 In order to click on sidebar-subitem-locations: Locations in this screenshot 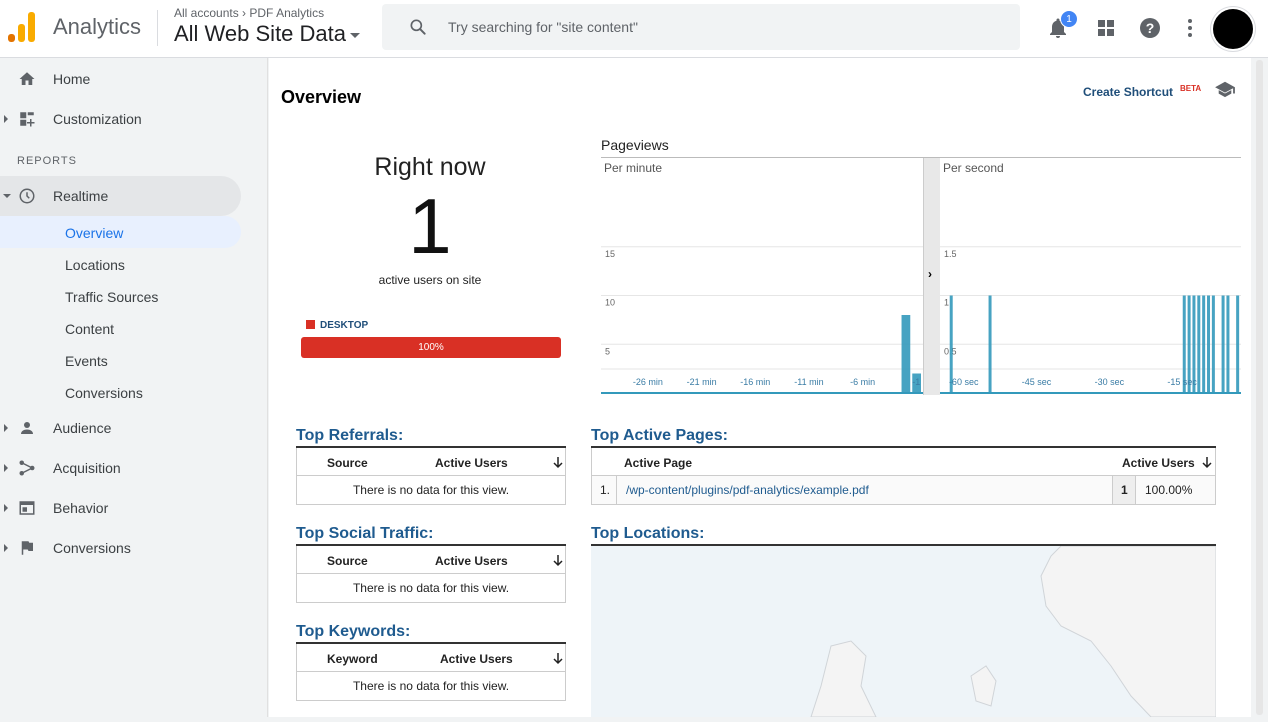, I will do `click(120, 264)`.